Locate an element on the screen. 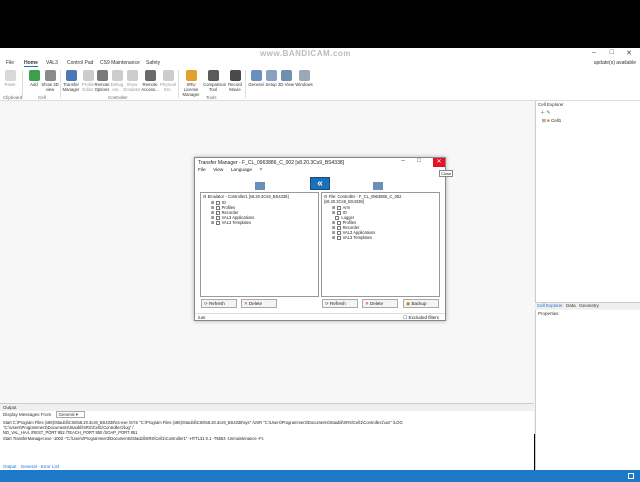  transfer-left-button: « is located at coordinates (320, 183).